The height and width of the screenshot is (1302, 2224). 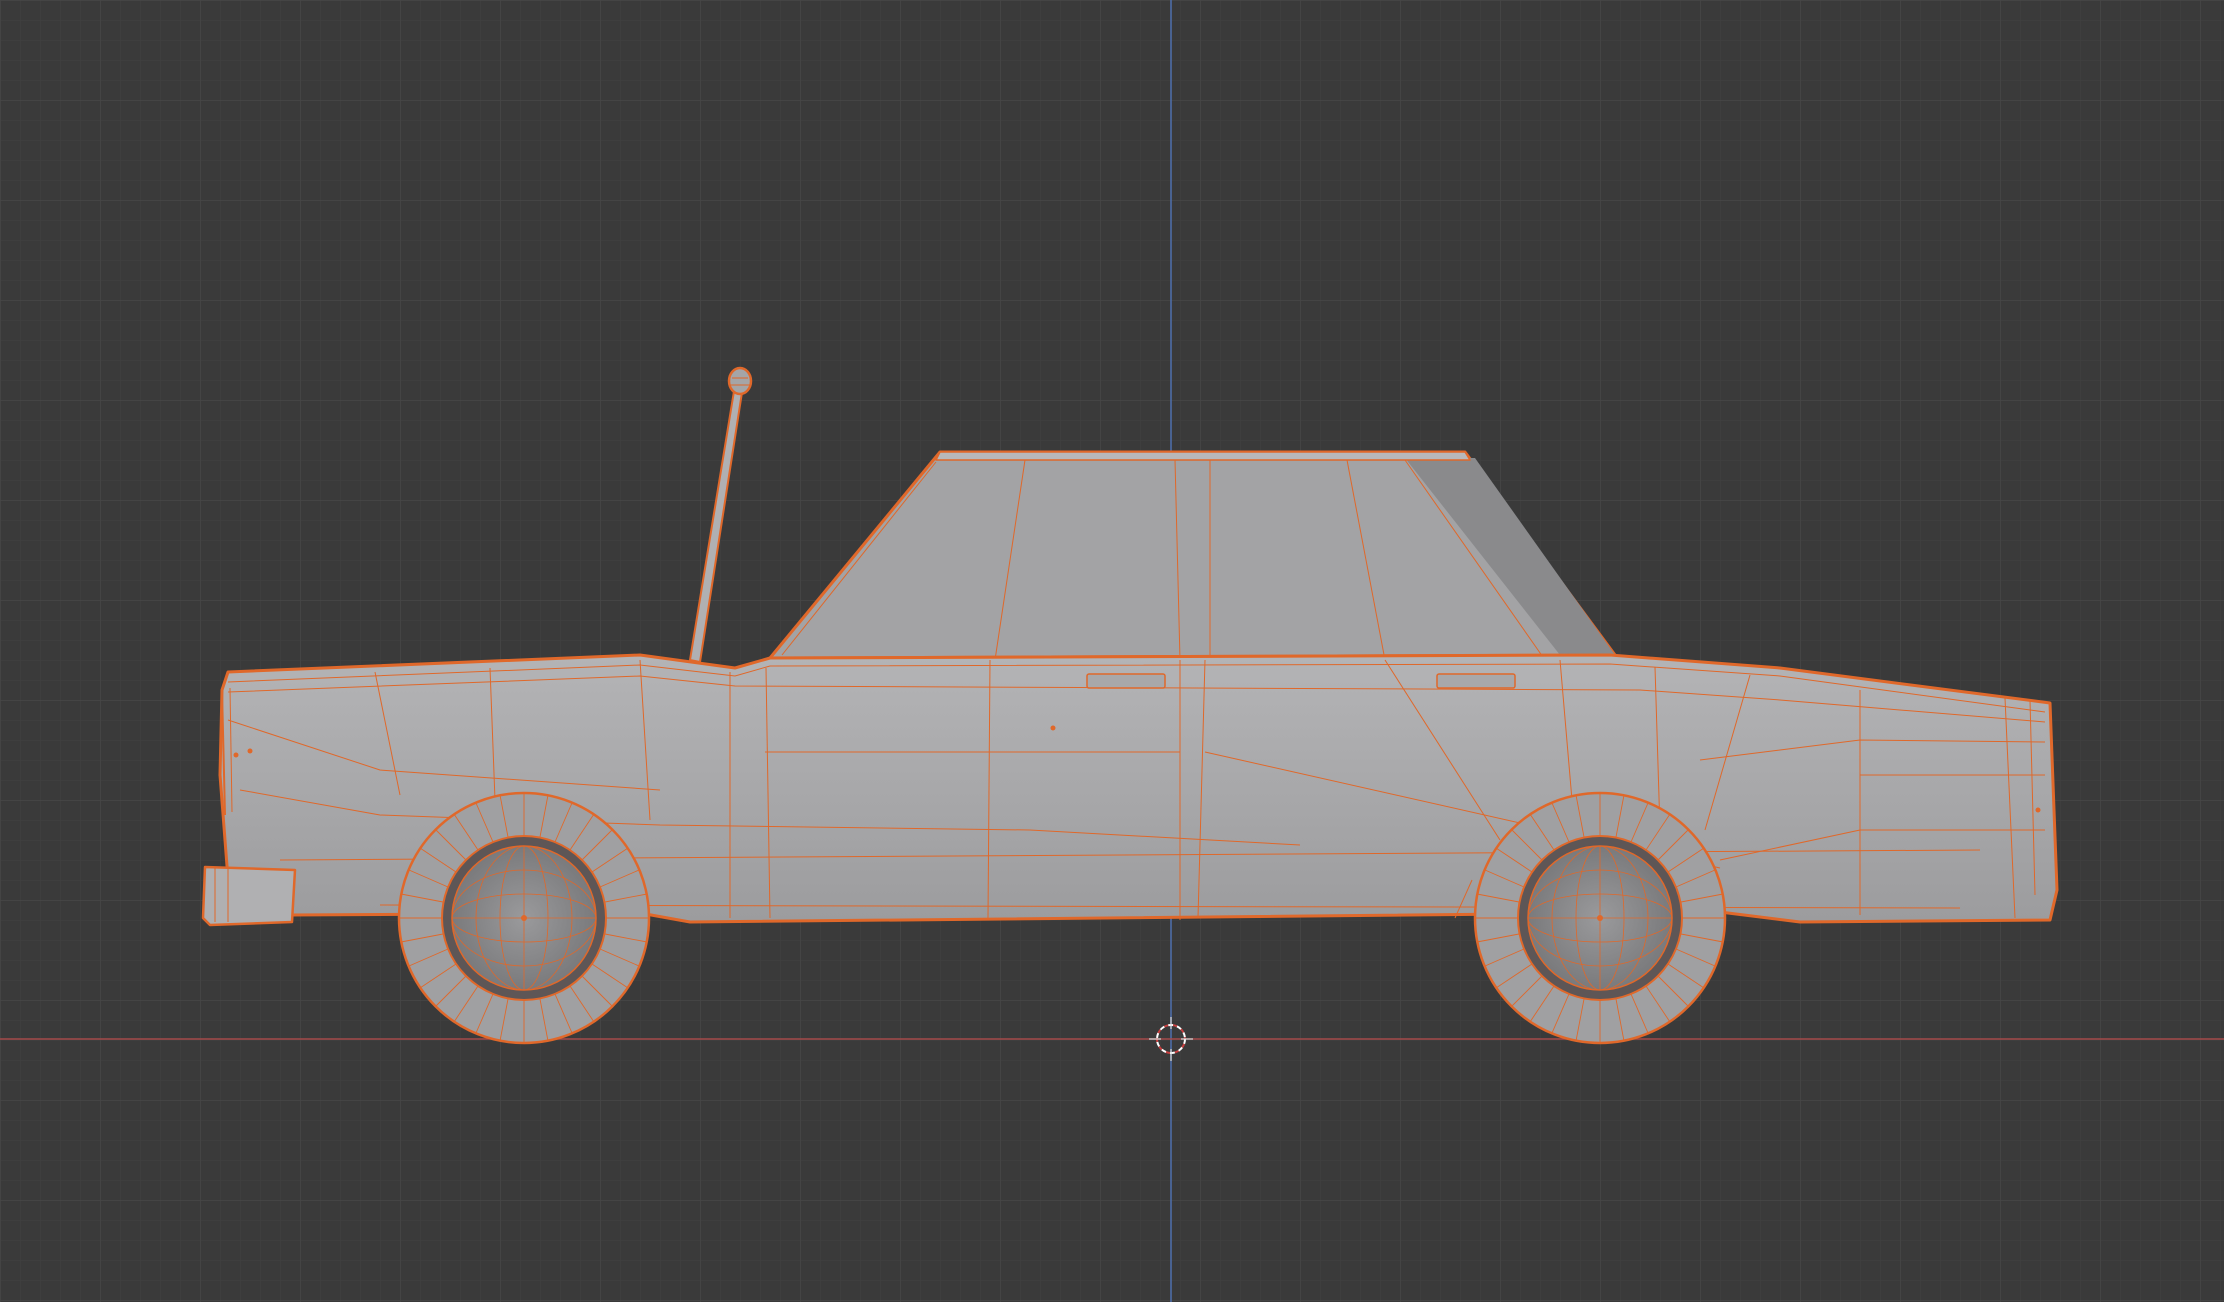 I want to click on rear-wheel, so click(x=1600, y=918).